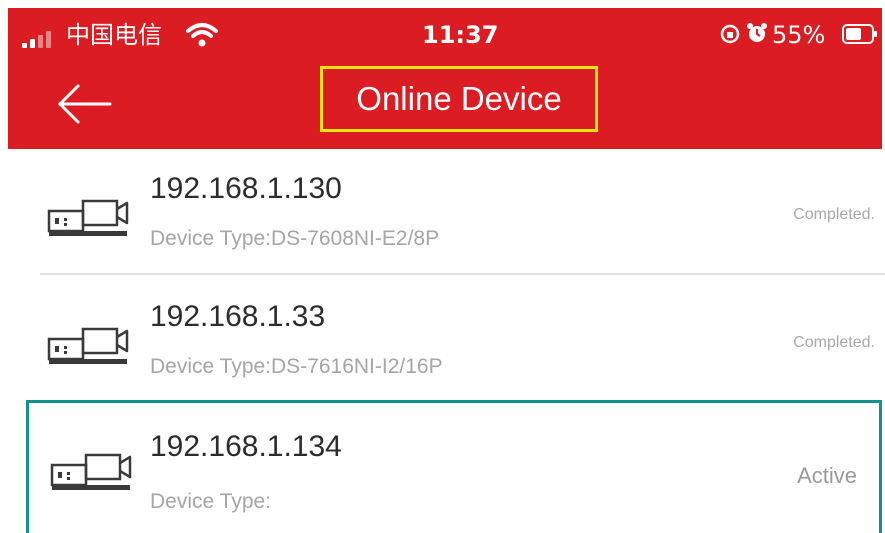  Describe the element at coordinates (859, 34) in the screenshot. I see `battery-icon` at that location.